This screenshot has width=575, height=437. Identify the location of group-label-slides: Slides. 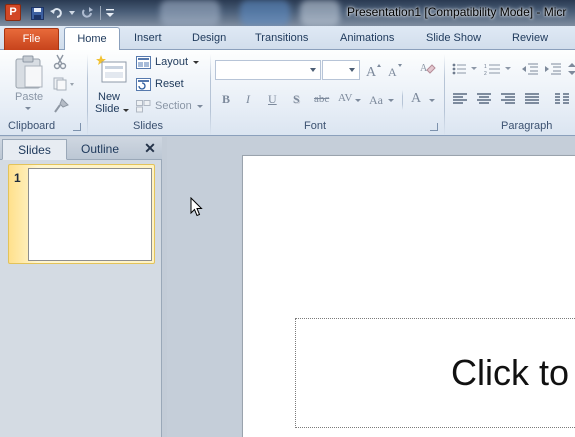
(148, 126).